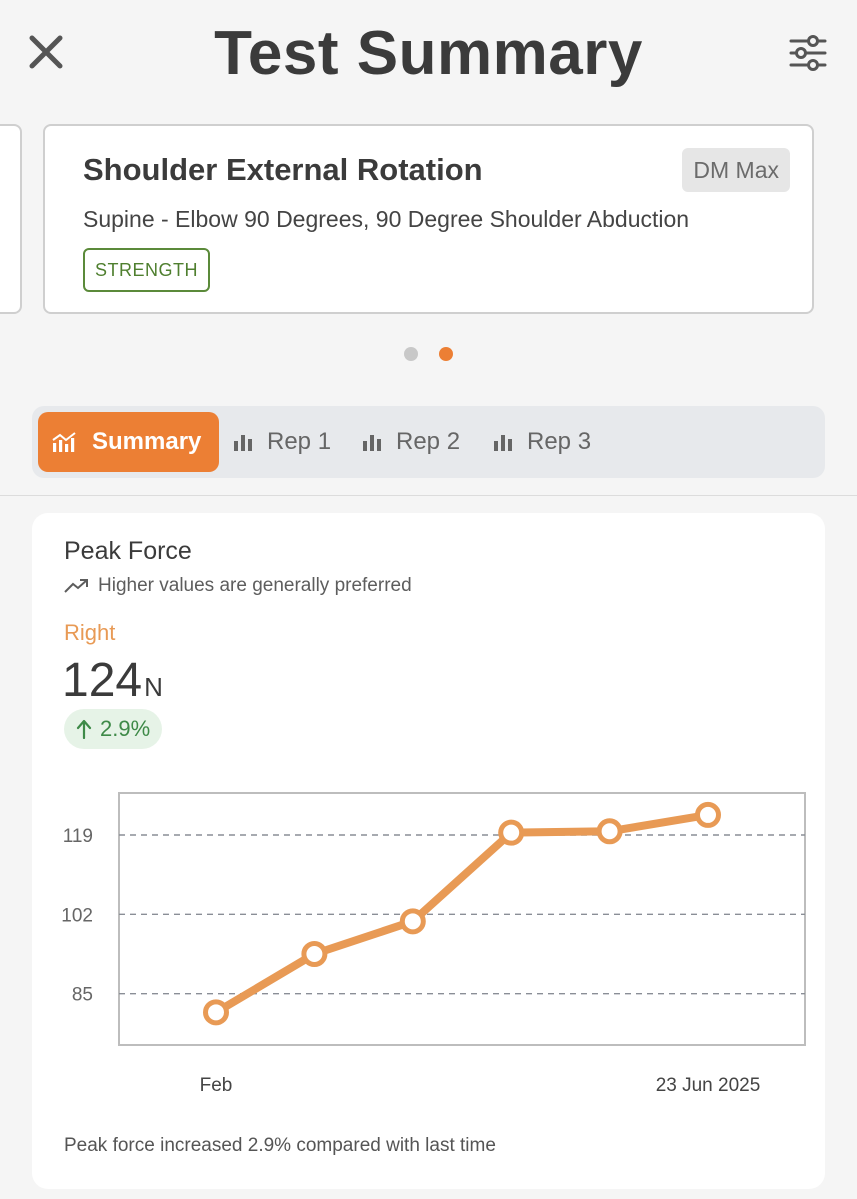 The height and width of the screenshot is (1199, 857). I want to click on metric-value: 124N, so click(112, 680).